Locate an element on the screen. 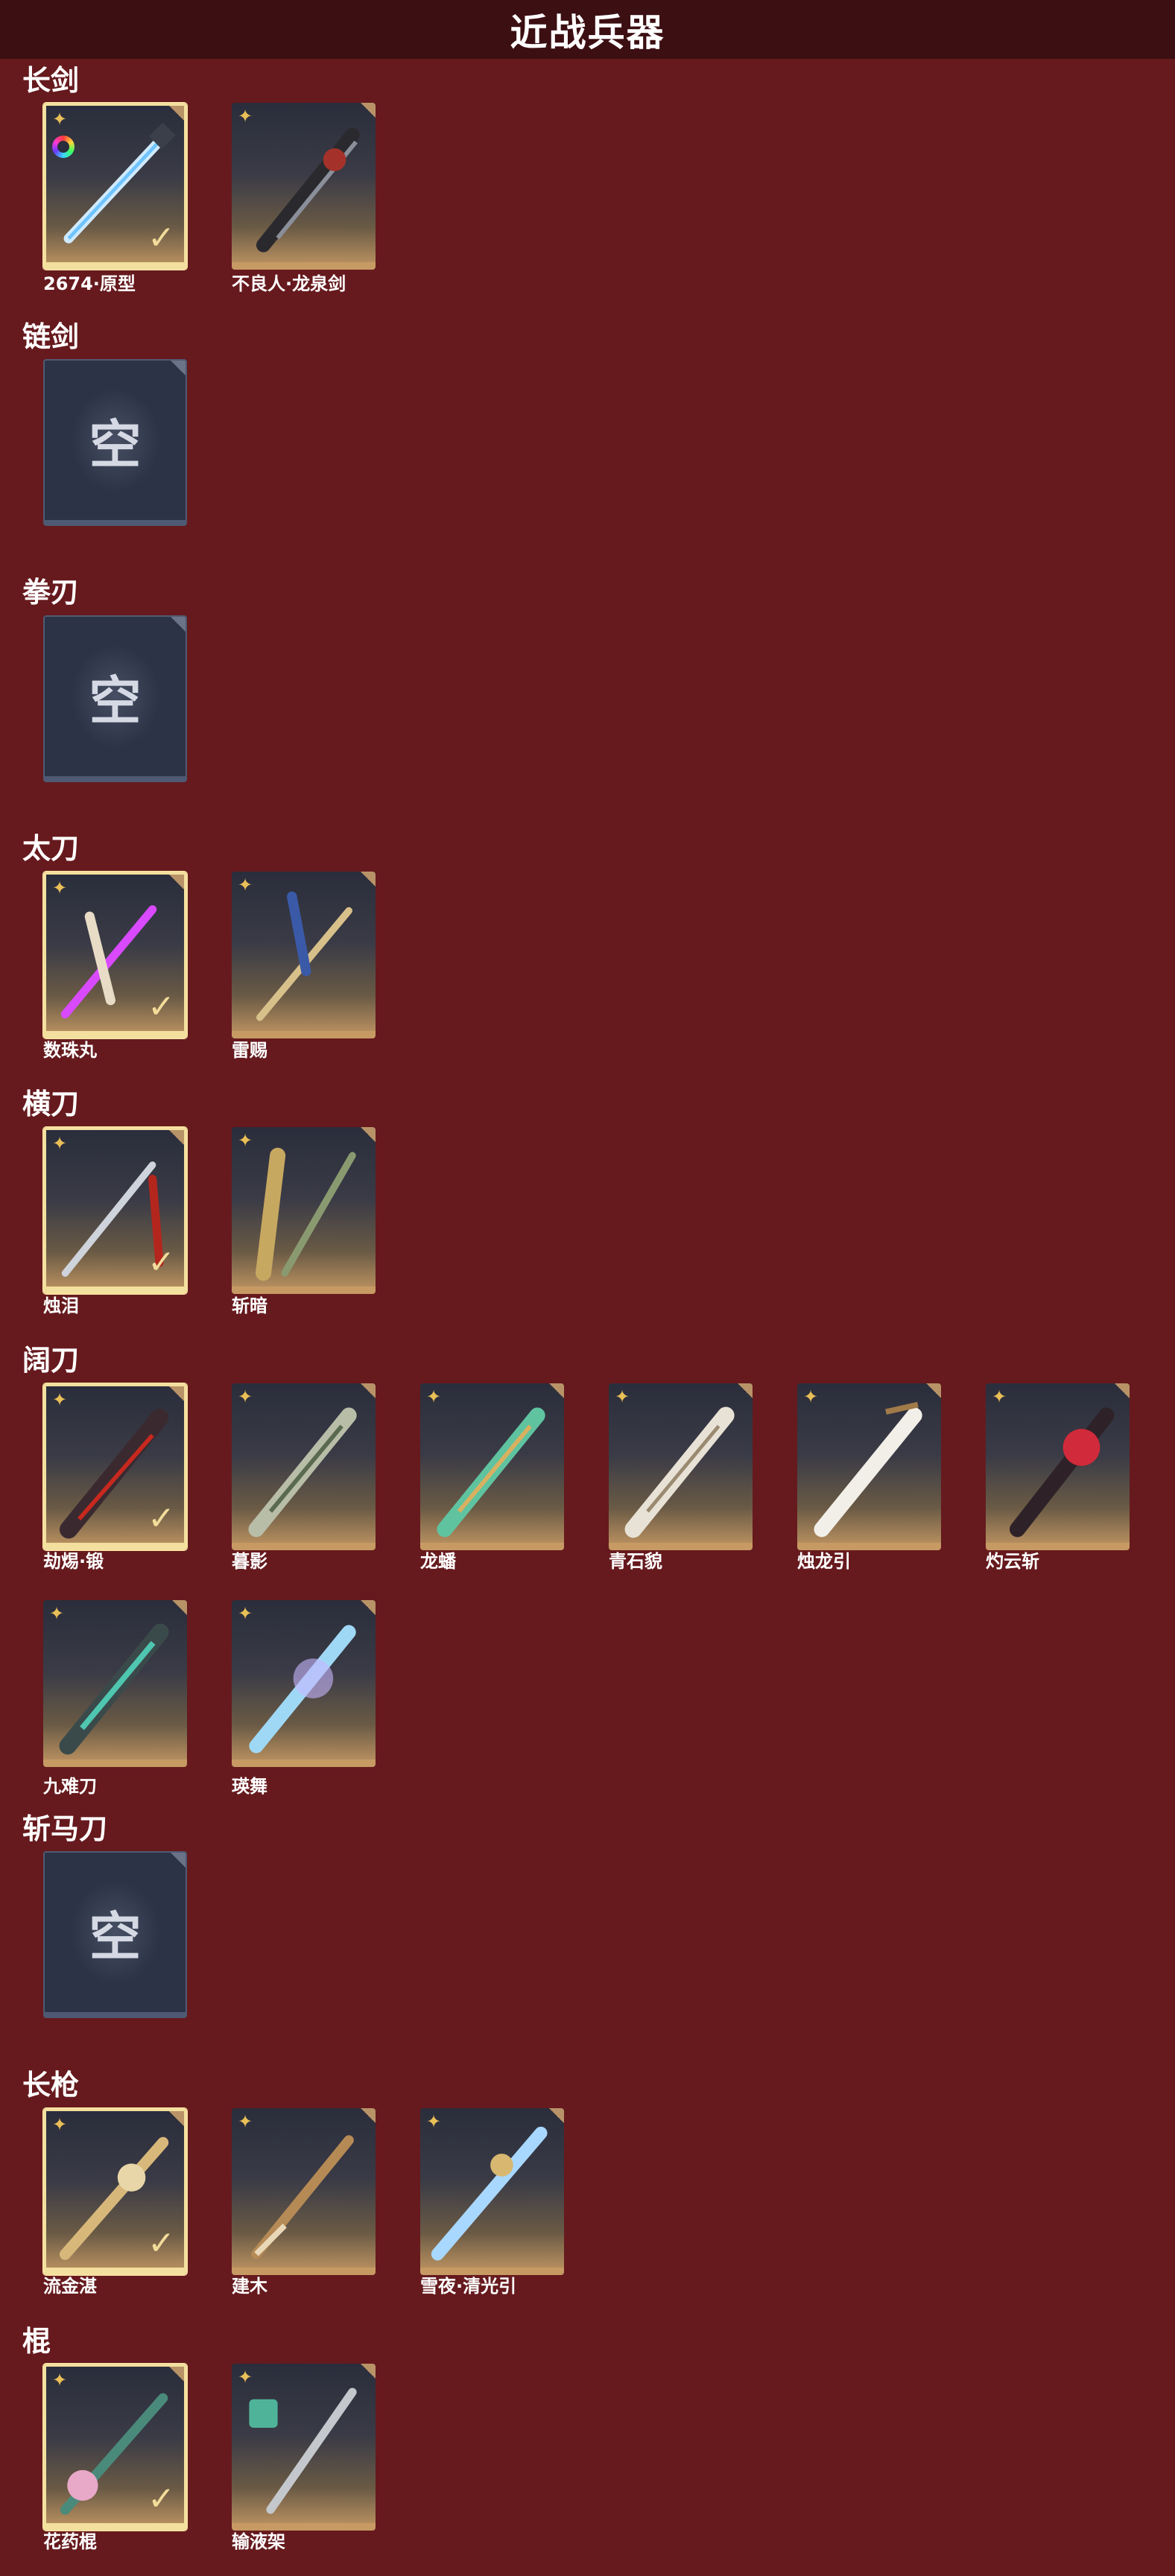  weapon-name: 灼云斩 is located at coordinates (1012, 1562).